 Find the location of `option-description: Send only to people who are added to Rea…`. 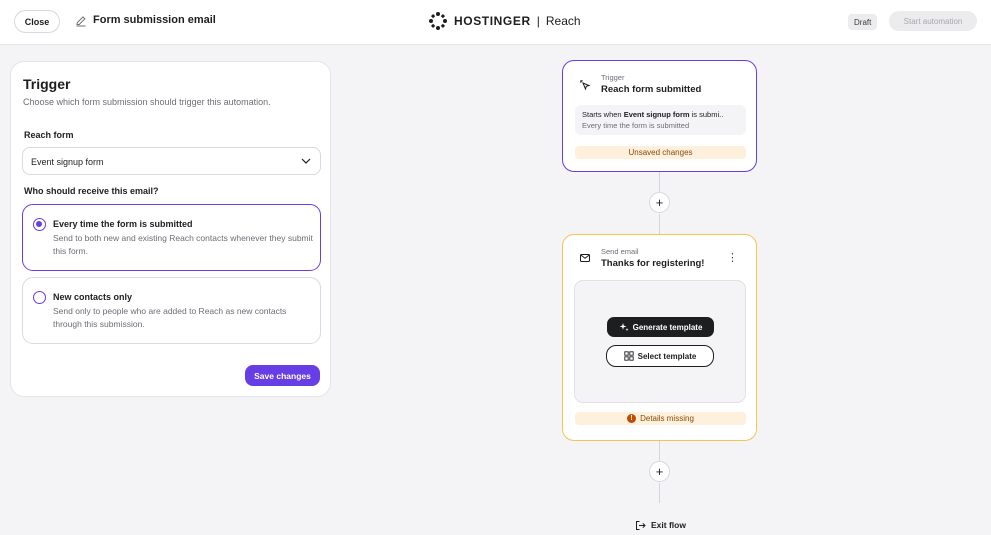

option-description: Send only to people who are added to Rea… is located at coordinates (170, 317).